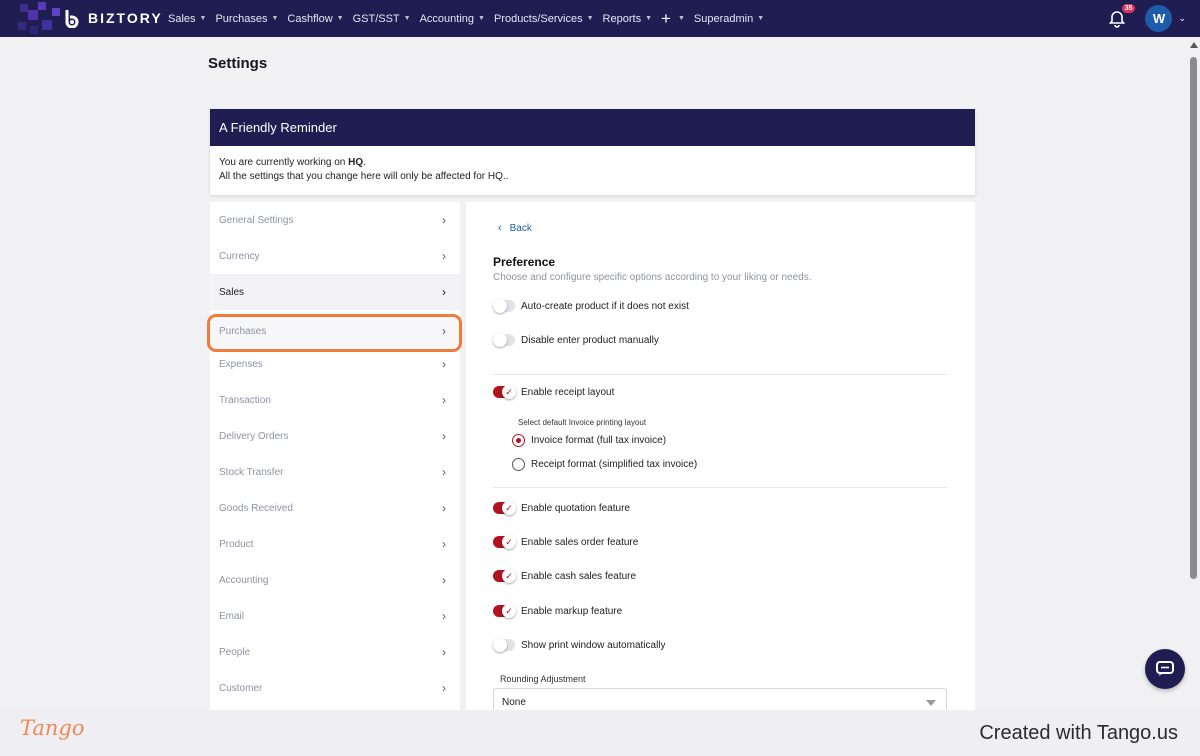 The image size is (1200, 756). Describe the element at coordinates (593, 645) in the screenshot. I see `toggle-label: Show print window automatically` at that location.